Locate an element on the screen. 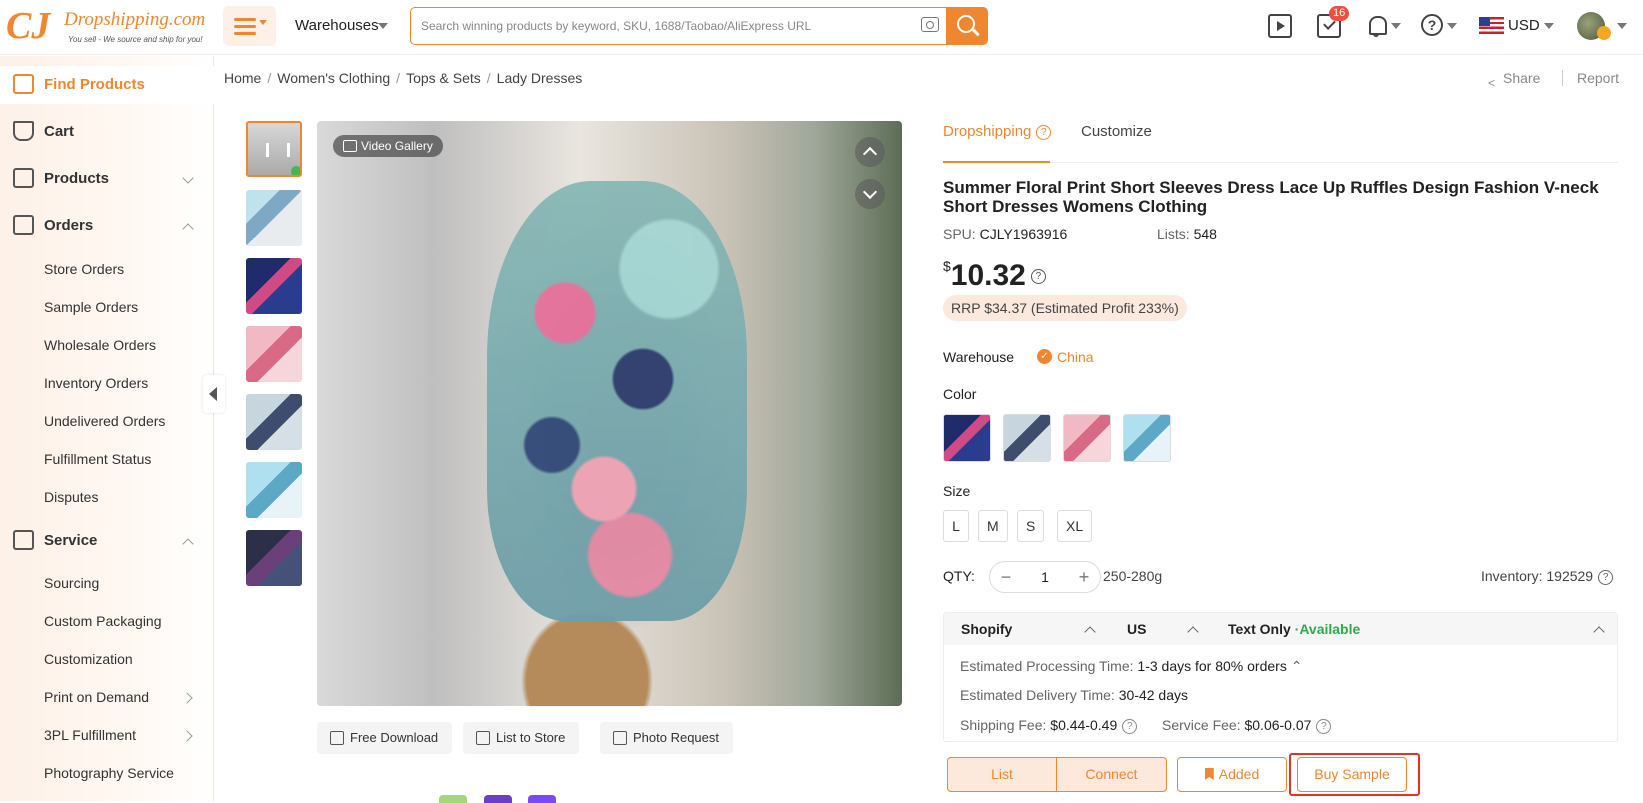  chevron-up-icon: ⌃ is located at coordinates (1297, 666).